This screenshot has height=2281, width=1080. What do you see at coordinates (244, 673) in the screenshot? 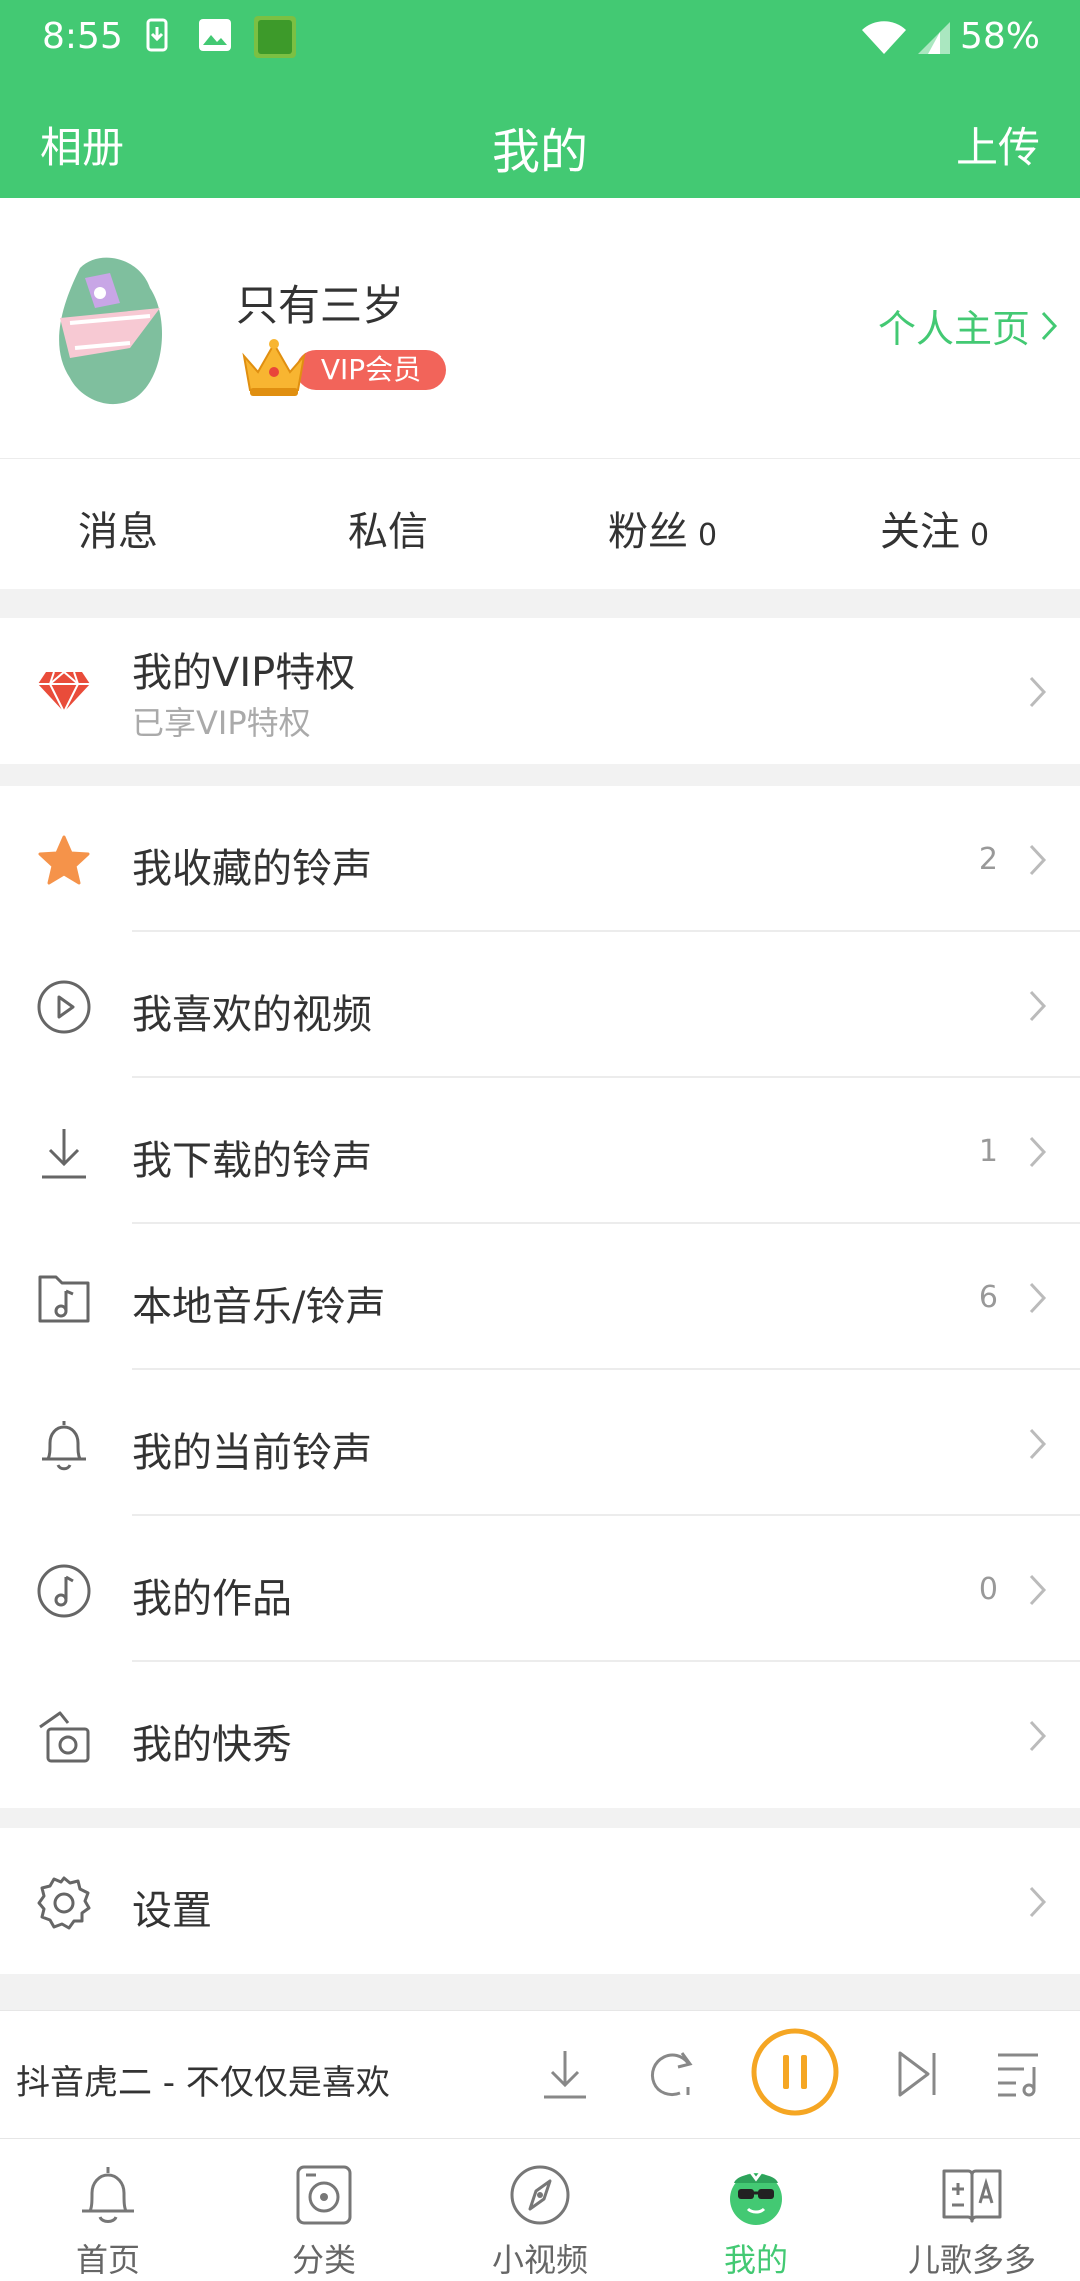
I see `vip-title: 我的VIP特权` at bounding box center [244, 673].